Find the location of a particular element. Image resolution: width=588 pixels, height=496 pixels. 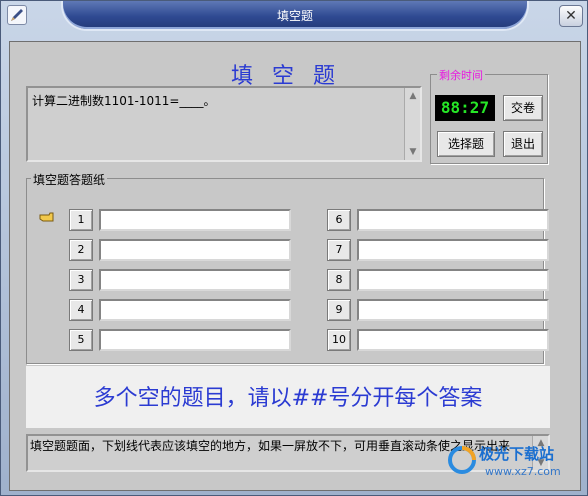

watermark-name: 极光下载站 is located at coordinates (517, 454).